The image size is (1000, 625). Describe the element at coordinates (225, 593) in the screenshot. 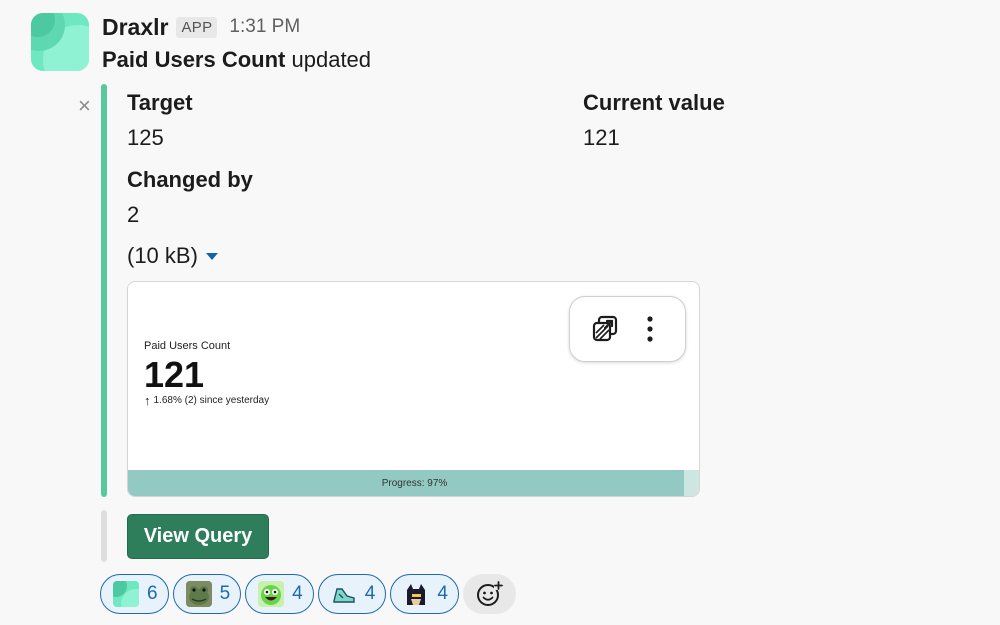

I see `reaction-count: 5` at that location.